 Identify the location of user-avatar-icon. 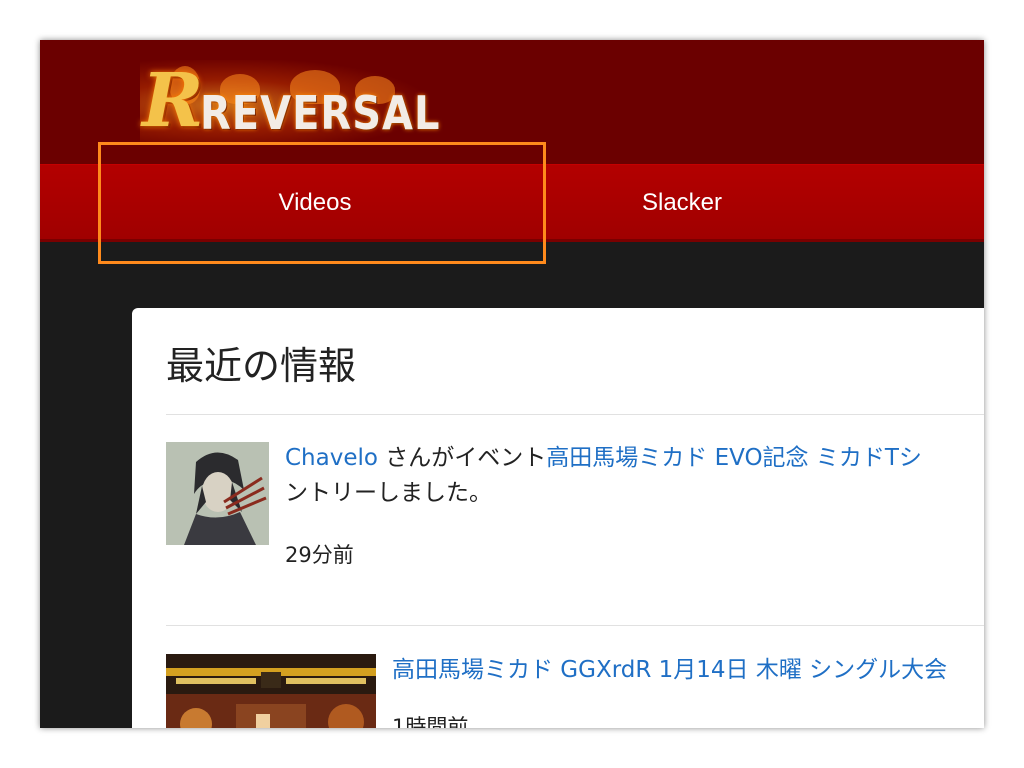
(217, 493).